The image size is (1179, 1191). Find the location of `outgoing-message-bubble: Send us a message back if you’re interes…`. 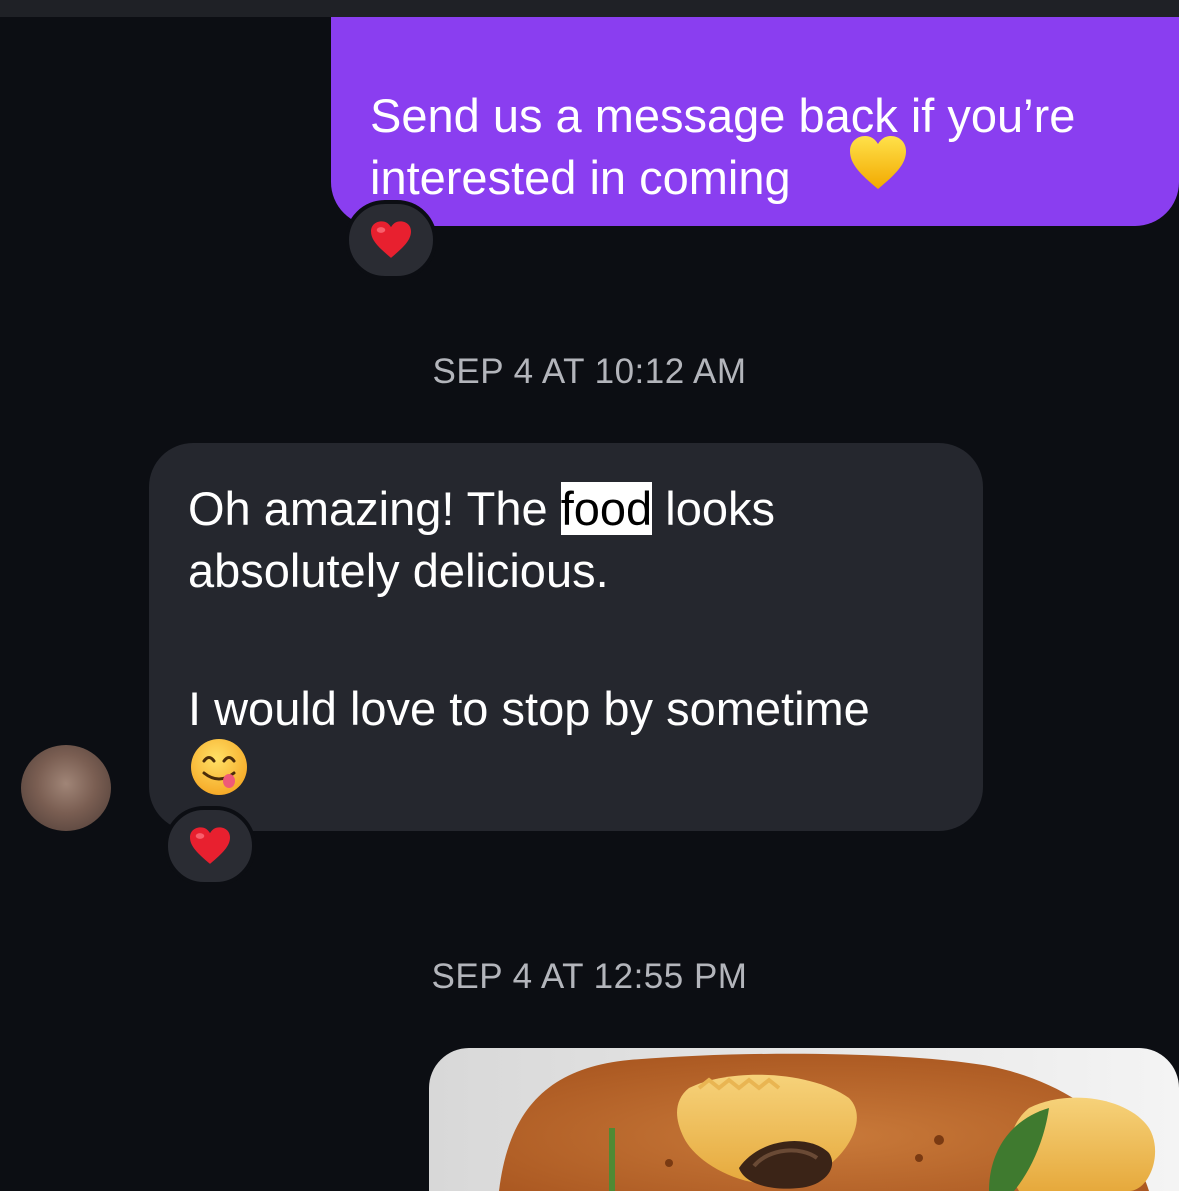

outgoing-message-bubble: Send us a message back if you’re interes… is located at coordinates (755, 121).